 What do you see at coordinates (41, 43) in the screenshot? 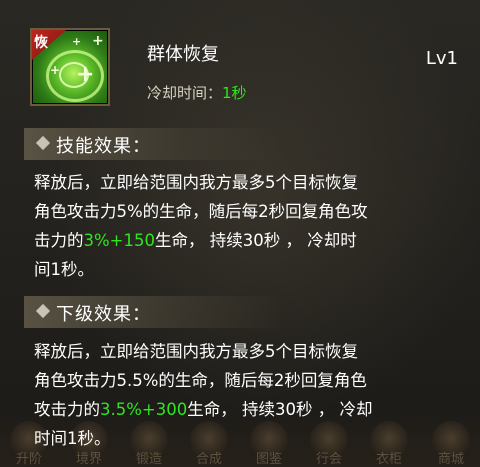
I see `skill-type-badge-text: 恢` at bounding box center [41, 43].